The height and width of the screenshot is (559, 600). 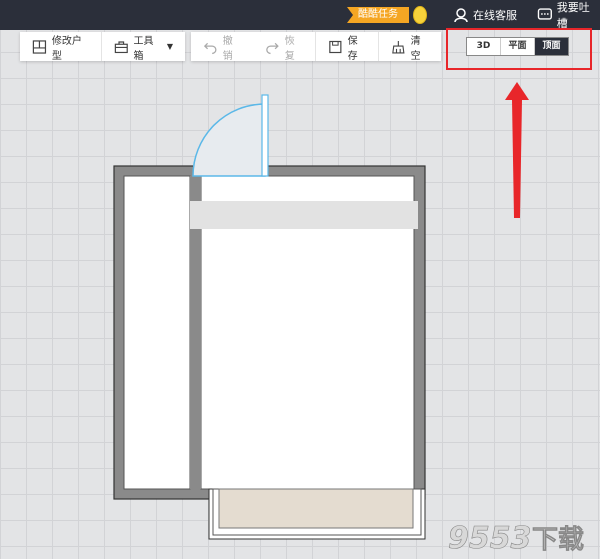 What do you see at coordinates (304, 215) in the screenshot?
I see `ceiling-beam` at bounding box center [304, 215].